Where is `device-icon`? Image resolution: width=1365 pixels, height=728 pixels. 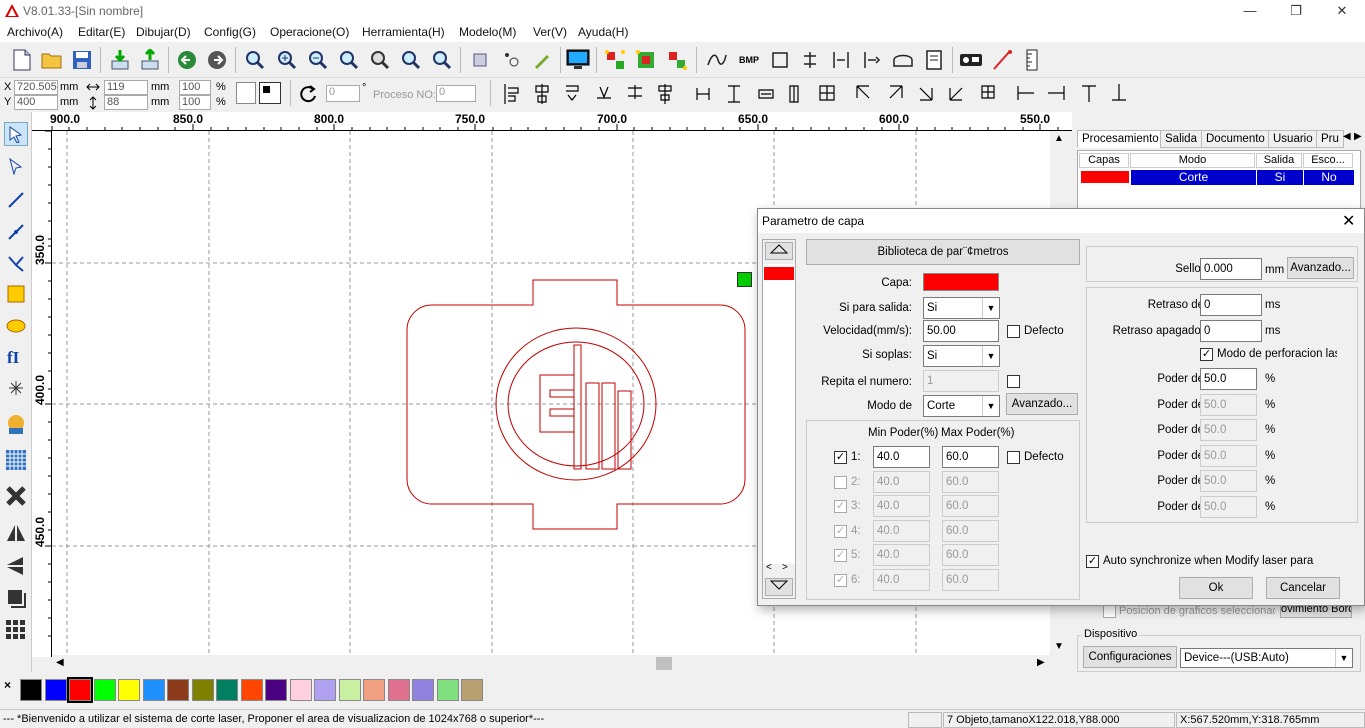
device-icon is located at coordinates (971, 60).